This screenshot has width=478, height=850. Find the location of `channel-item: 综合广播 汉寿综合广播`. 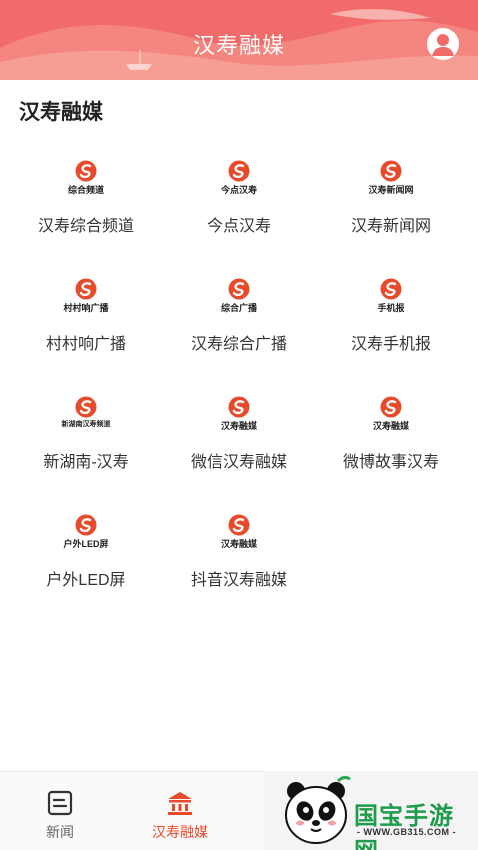

channel-item: 综合广播 汉寿综合广播 is located at coordinates (239, 327).